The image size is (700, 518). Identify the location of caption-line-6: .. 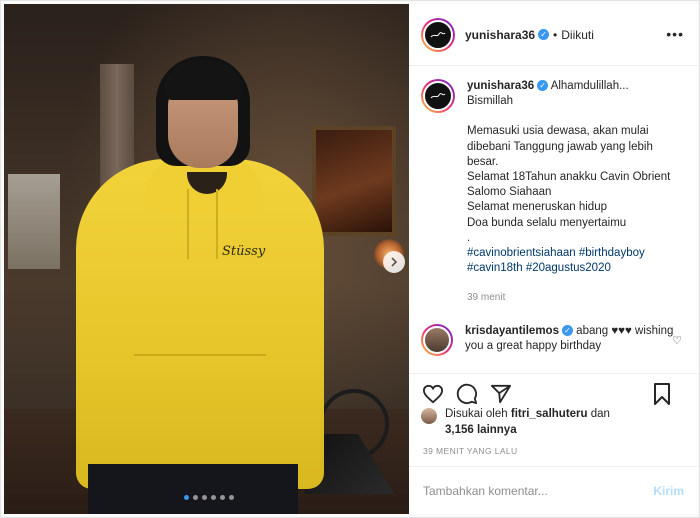
(469, 237).